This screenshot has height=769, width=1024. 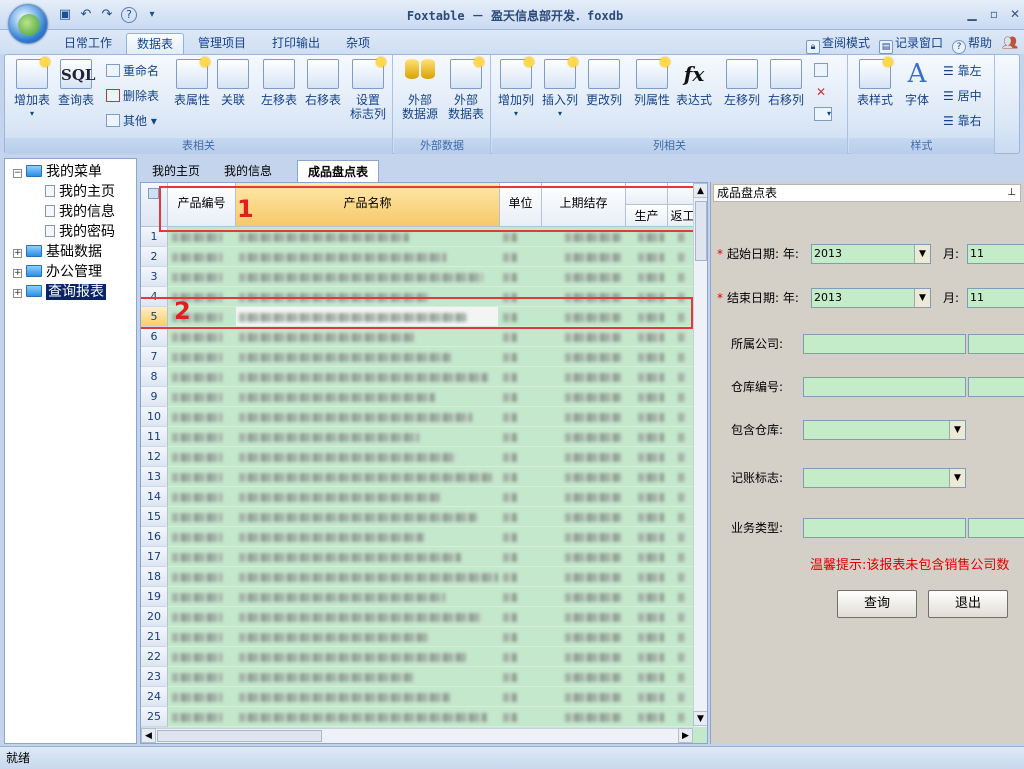 I want to click on start-year-select: 2013 ▼, so click(x=871, y=254).